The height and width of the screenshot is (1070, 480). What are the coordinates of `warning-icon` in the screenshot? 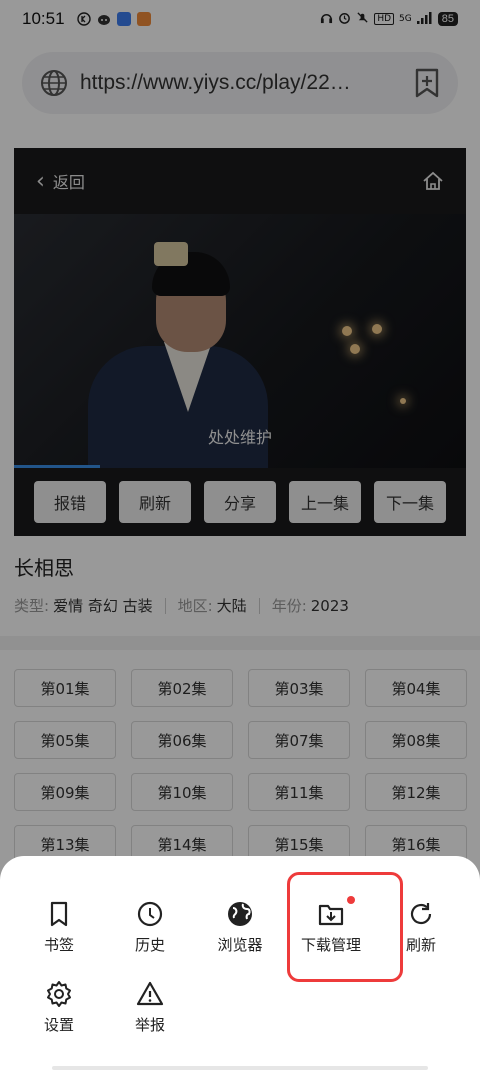 It's located at (150, 993).